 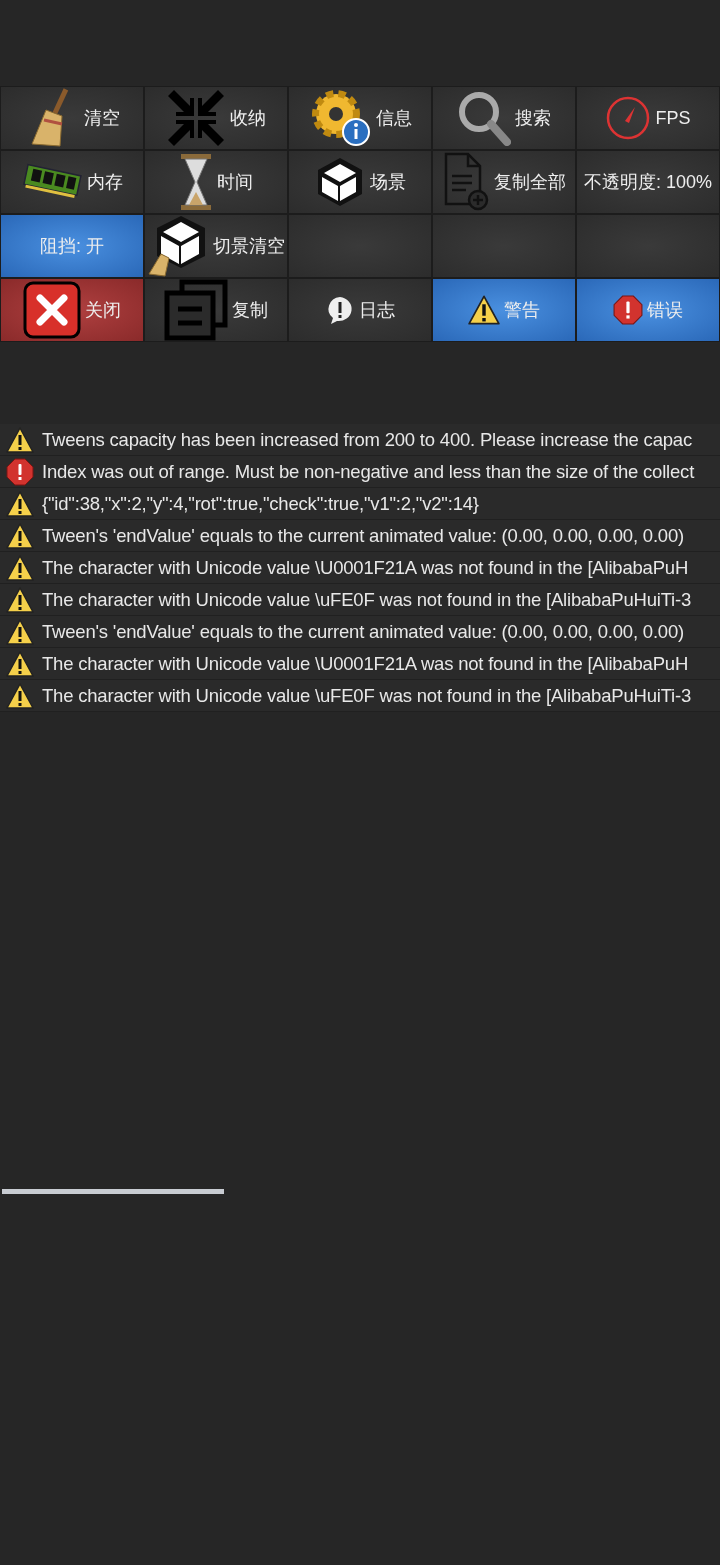 What do you see at coordinates (484, 310) in the screenshot?
I see `warning-icon` at bounding box center [484, 310].